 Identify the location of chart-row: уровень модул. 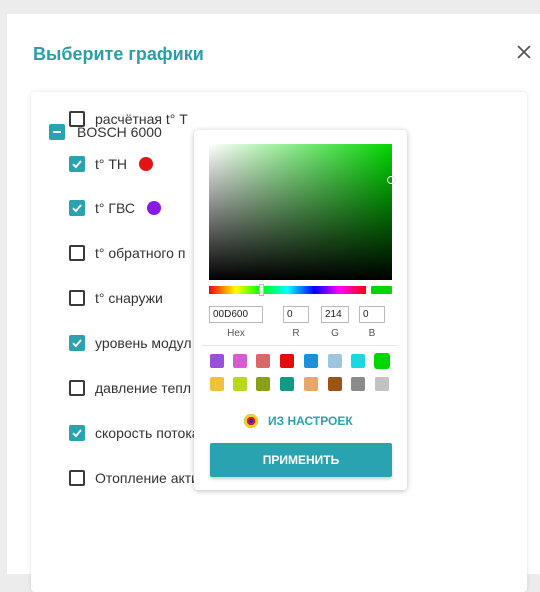
(130, 343).